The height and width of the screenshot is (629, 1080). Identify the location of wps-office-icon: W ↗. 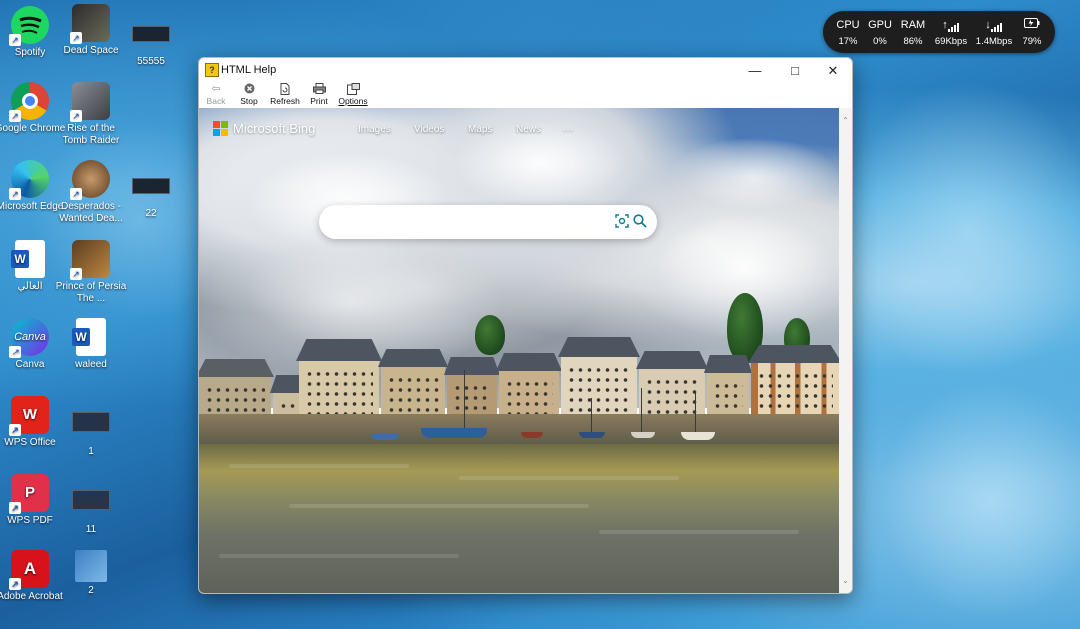
(29, 416).